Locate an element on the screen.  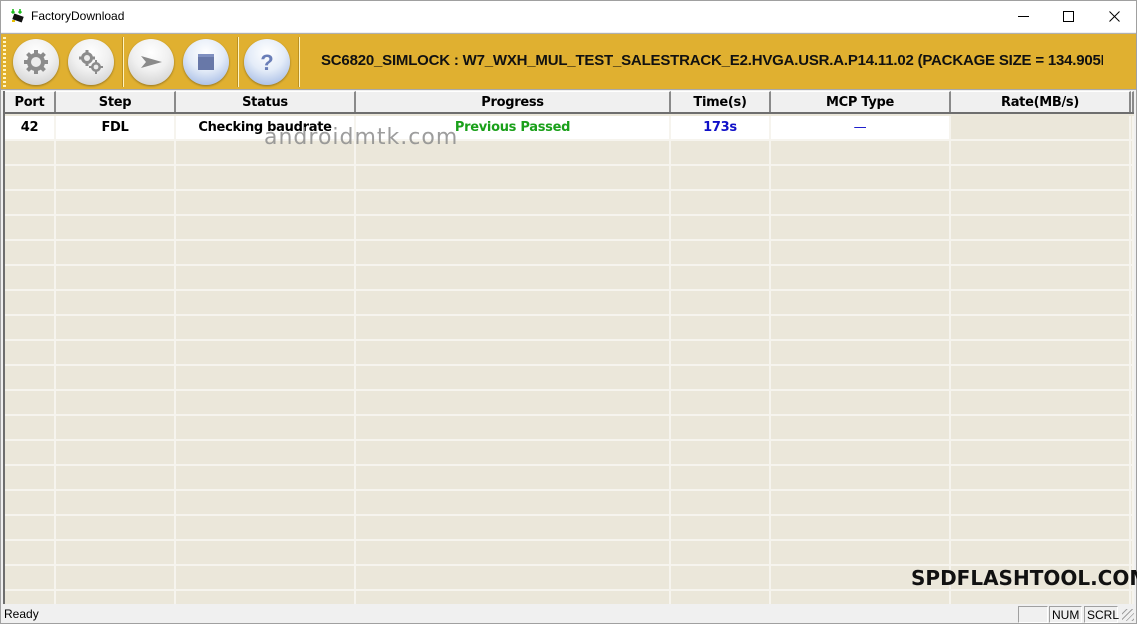
toolbar-separator is located at coordinates (123, 62).